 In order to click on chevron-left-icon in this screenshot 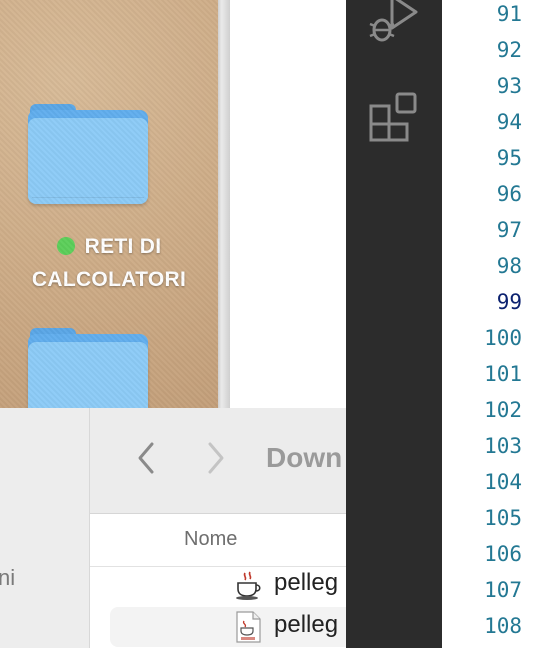, I will do `click(146, 458)`.